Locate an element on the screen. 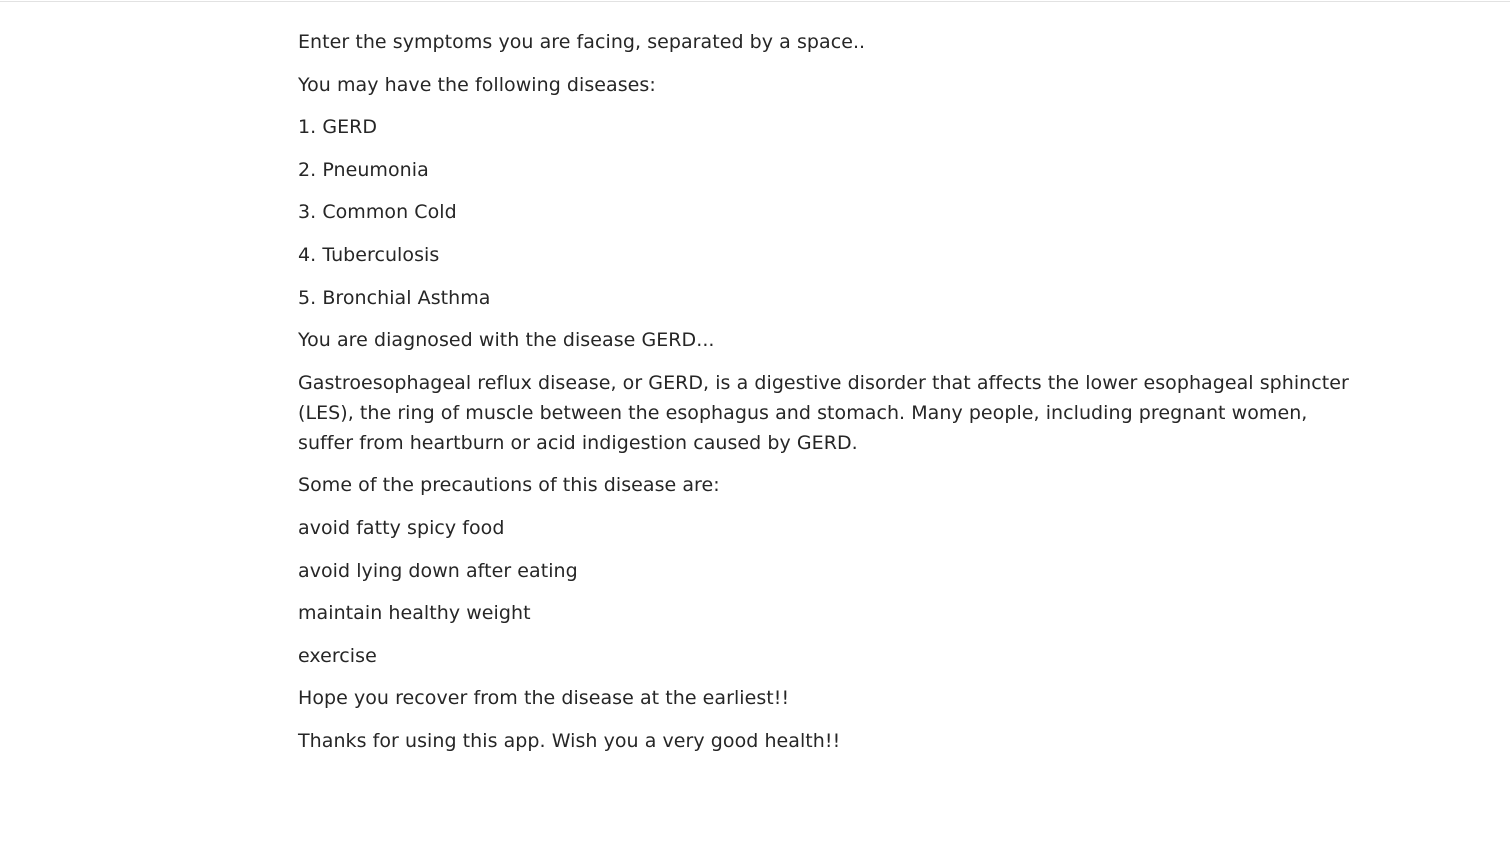 This screenshot has width=1510, height=844. disease-item: 1. GERD is located at coordinates (338, 127).